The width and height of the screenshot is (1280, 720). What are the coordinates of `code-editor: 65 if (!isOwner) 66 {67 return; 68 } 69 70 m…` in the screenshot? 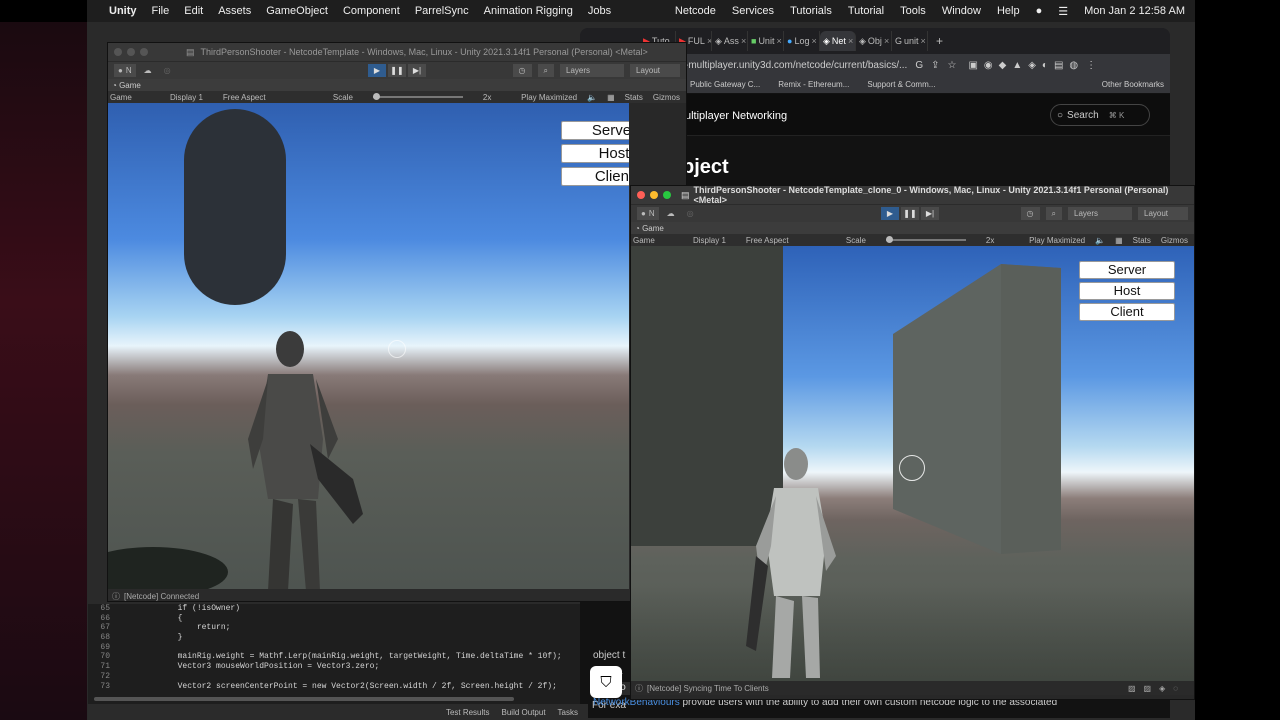 It's located at (334, 649).